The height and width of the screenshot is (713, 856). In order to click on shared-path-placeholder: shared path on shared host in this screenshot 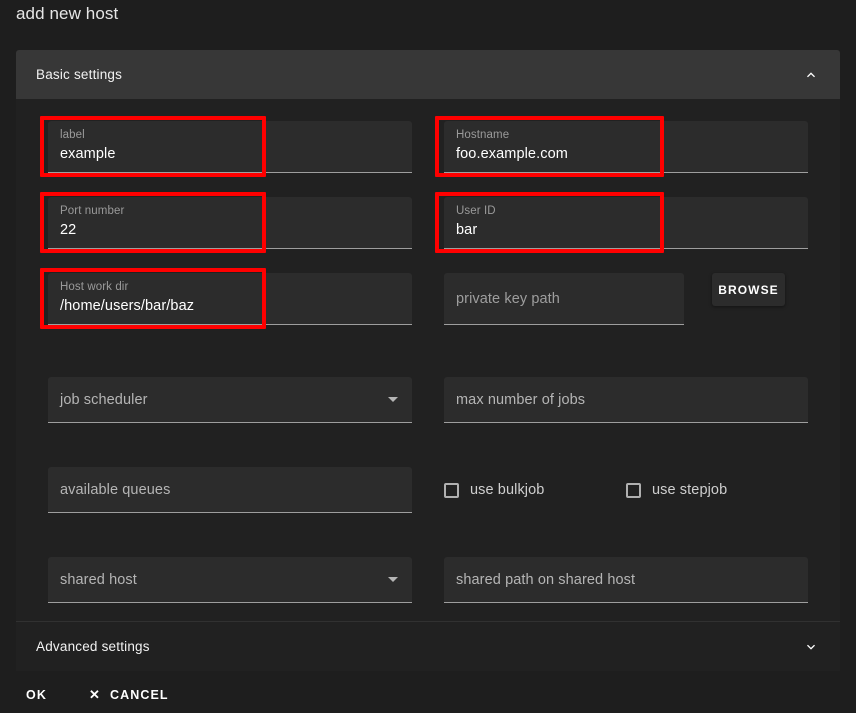, I will do `click(546, 579)`.